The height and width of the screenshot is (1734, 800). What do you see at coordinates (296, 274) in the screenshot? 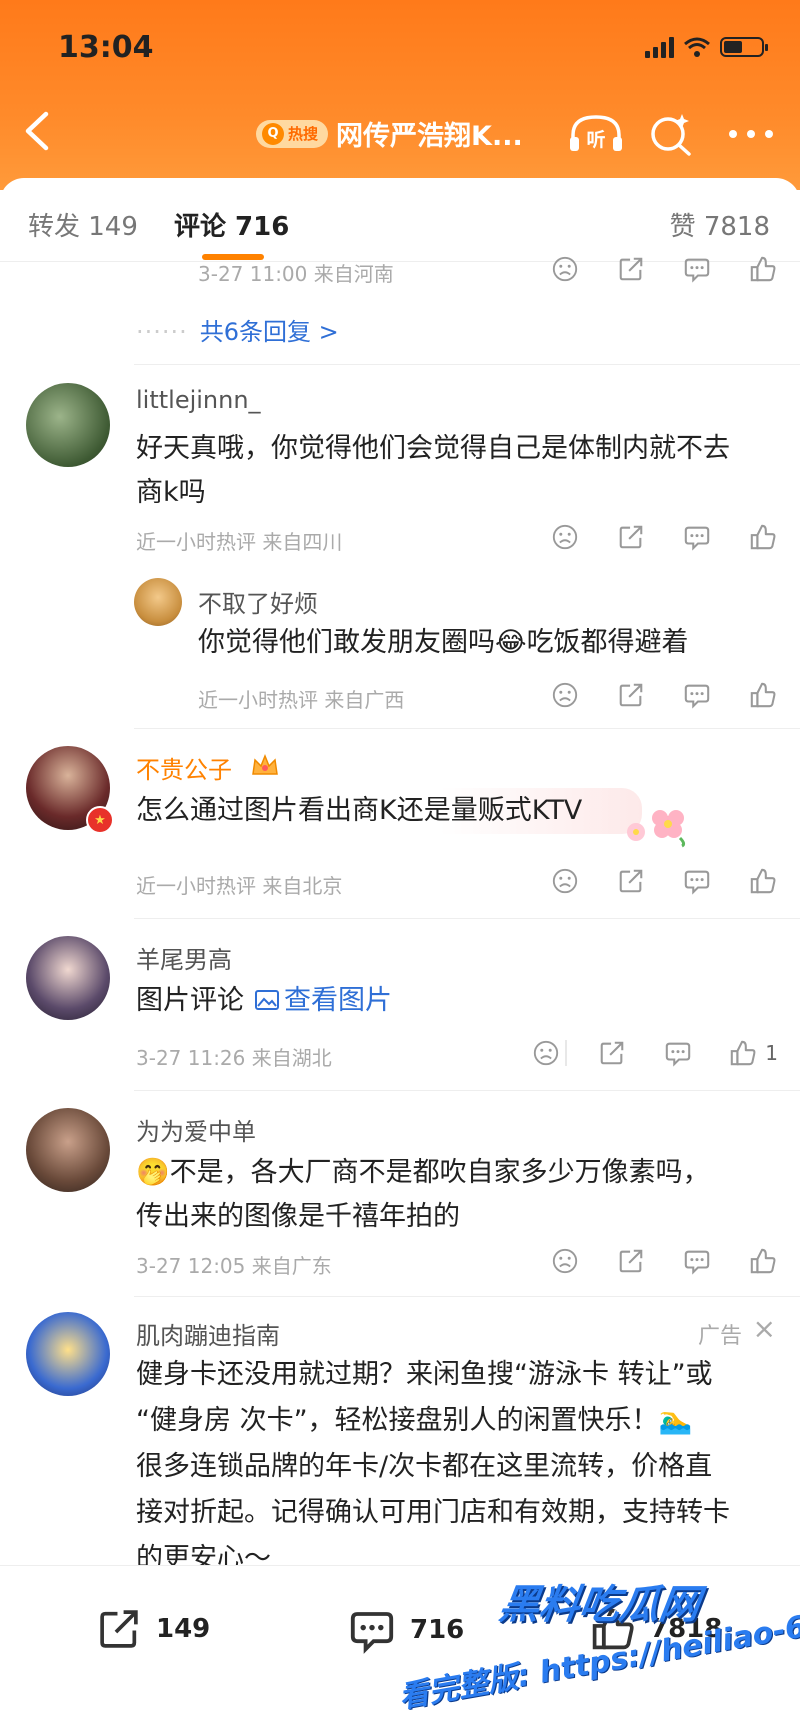
I see `reply-meta: 3-27 11:00 来自河南` at bounding box center [296, 274].